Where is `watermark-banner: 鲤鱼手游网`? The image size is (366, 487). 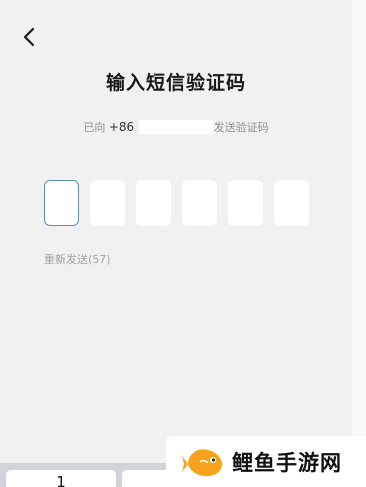
watermark-banner: 鲤鱼手游网 is located at coordinates (266, 461).